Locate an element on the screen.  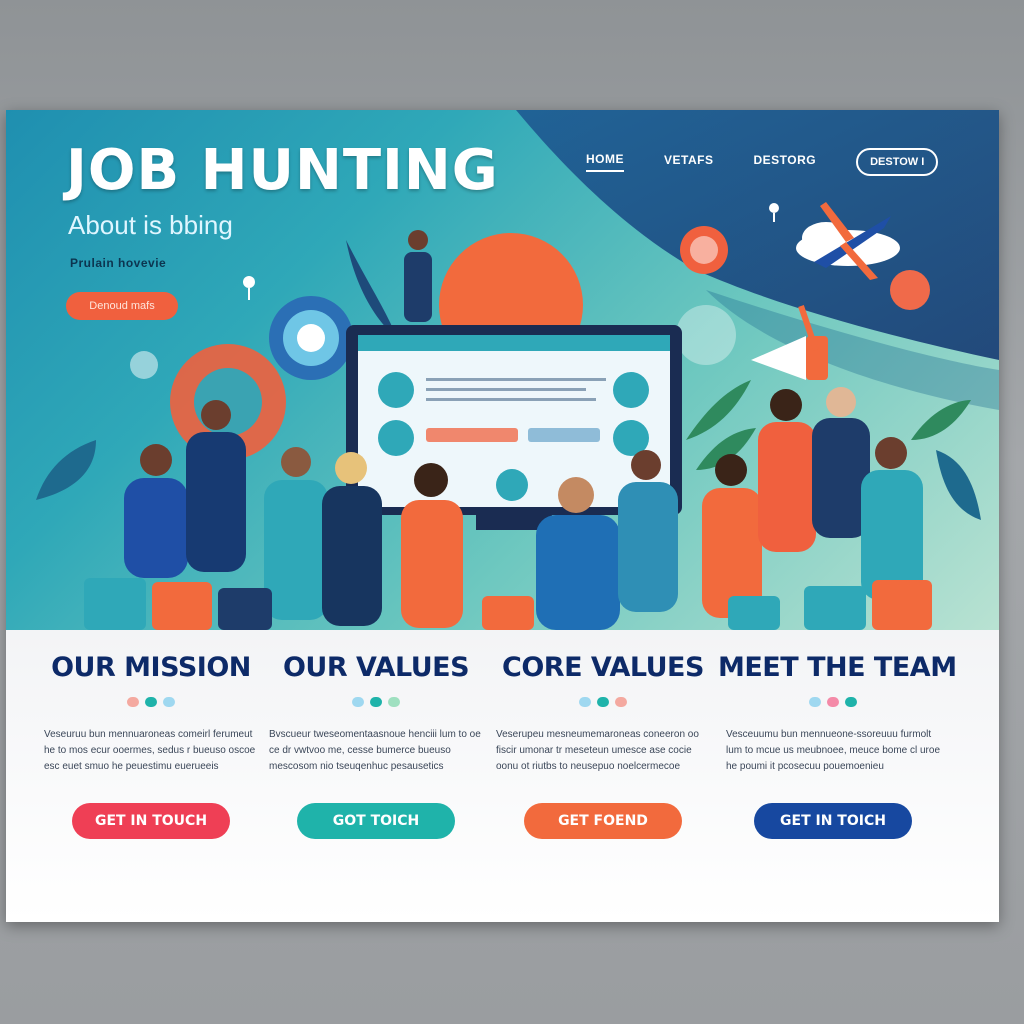
get-foend-button: GET FOEND is located at coordinates (603, 821).